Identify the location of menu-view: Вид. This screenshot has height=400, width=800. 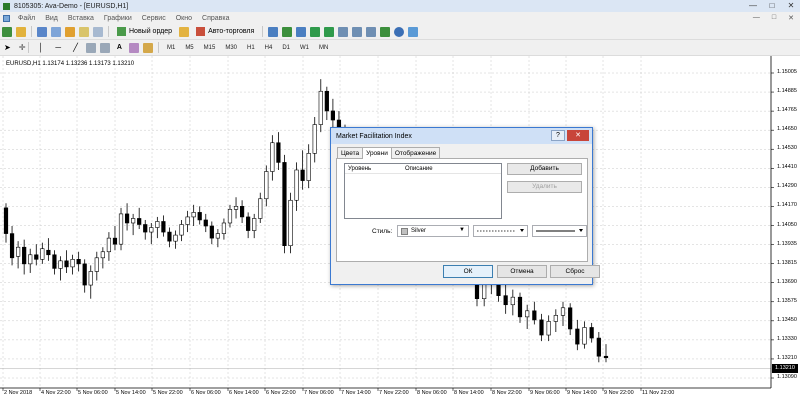
(51, 18).